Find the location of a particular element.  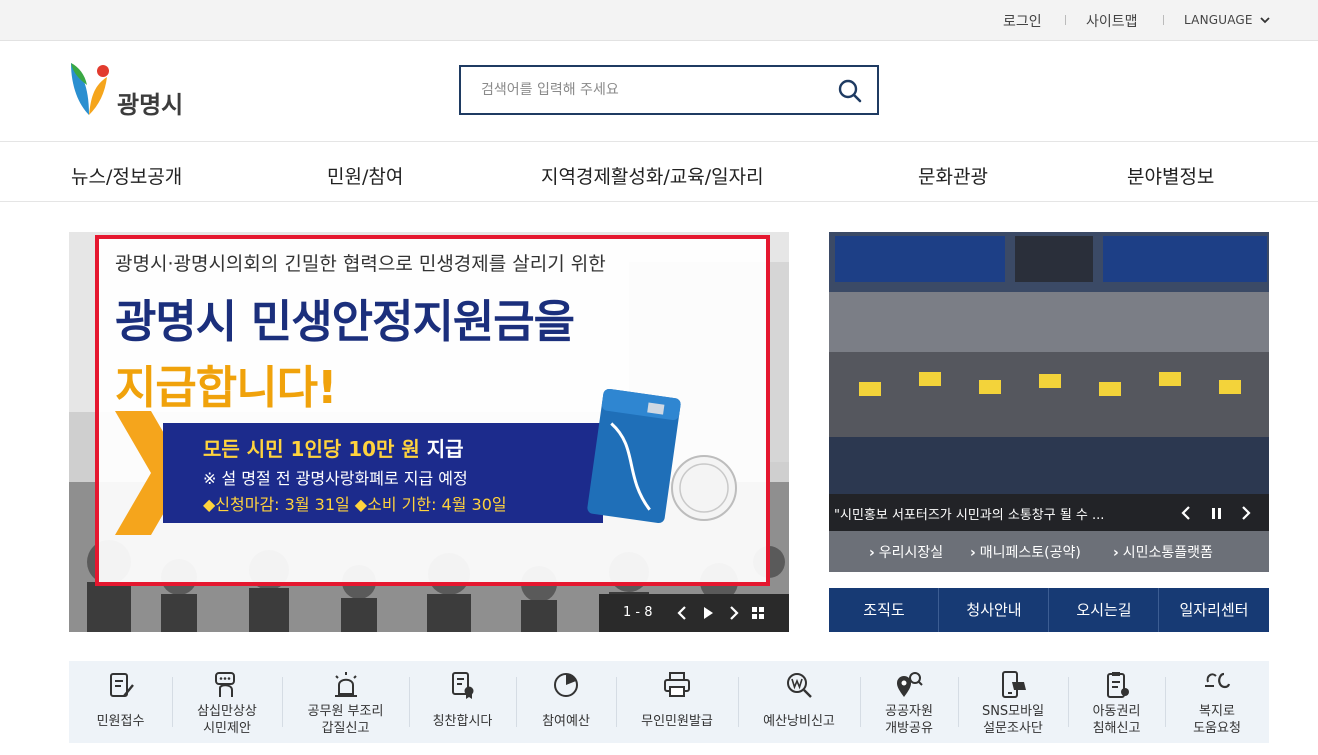

banner-subtitle: 광명시·광명시의회의 긴밀한 협력으로 민생경제를 살리기 위한 is located at coordinates (360, 264).